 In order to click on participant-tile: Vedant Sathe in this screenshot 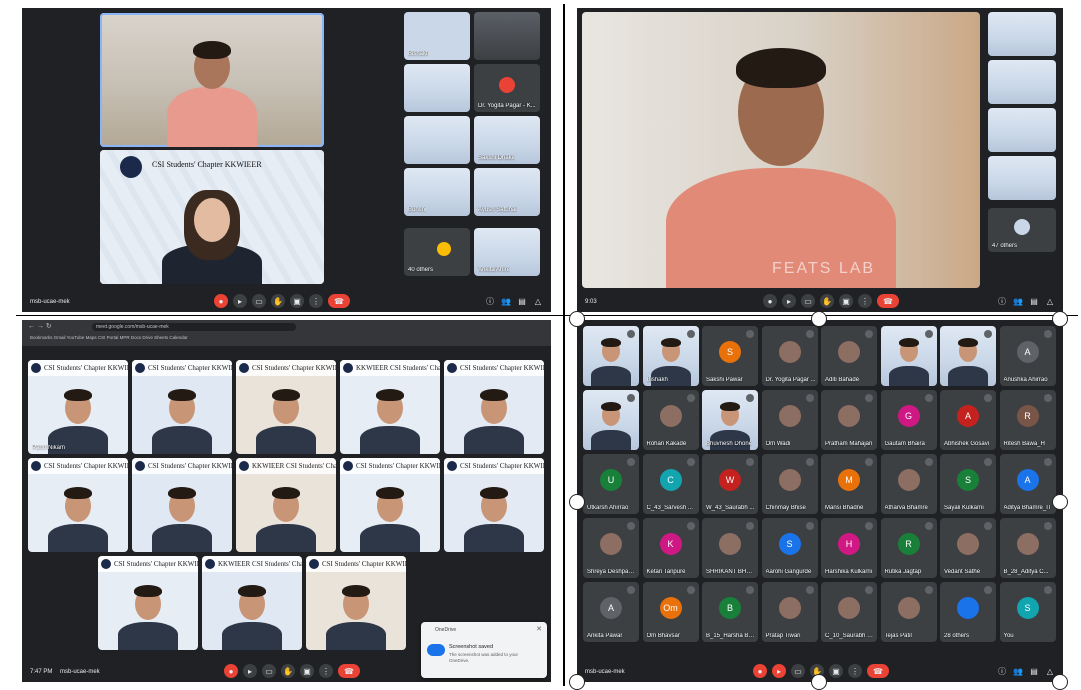, I will do `click(968, 548)`.